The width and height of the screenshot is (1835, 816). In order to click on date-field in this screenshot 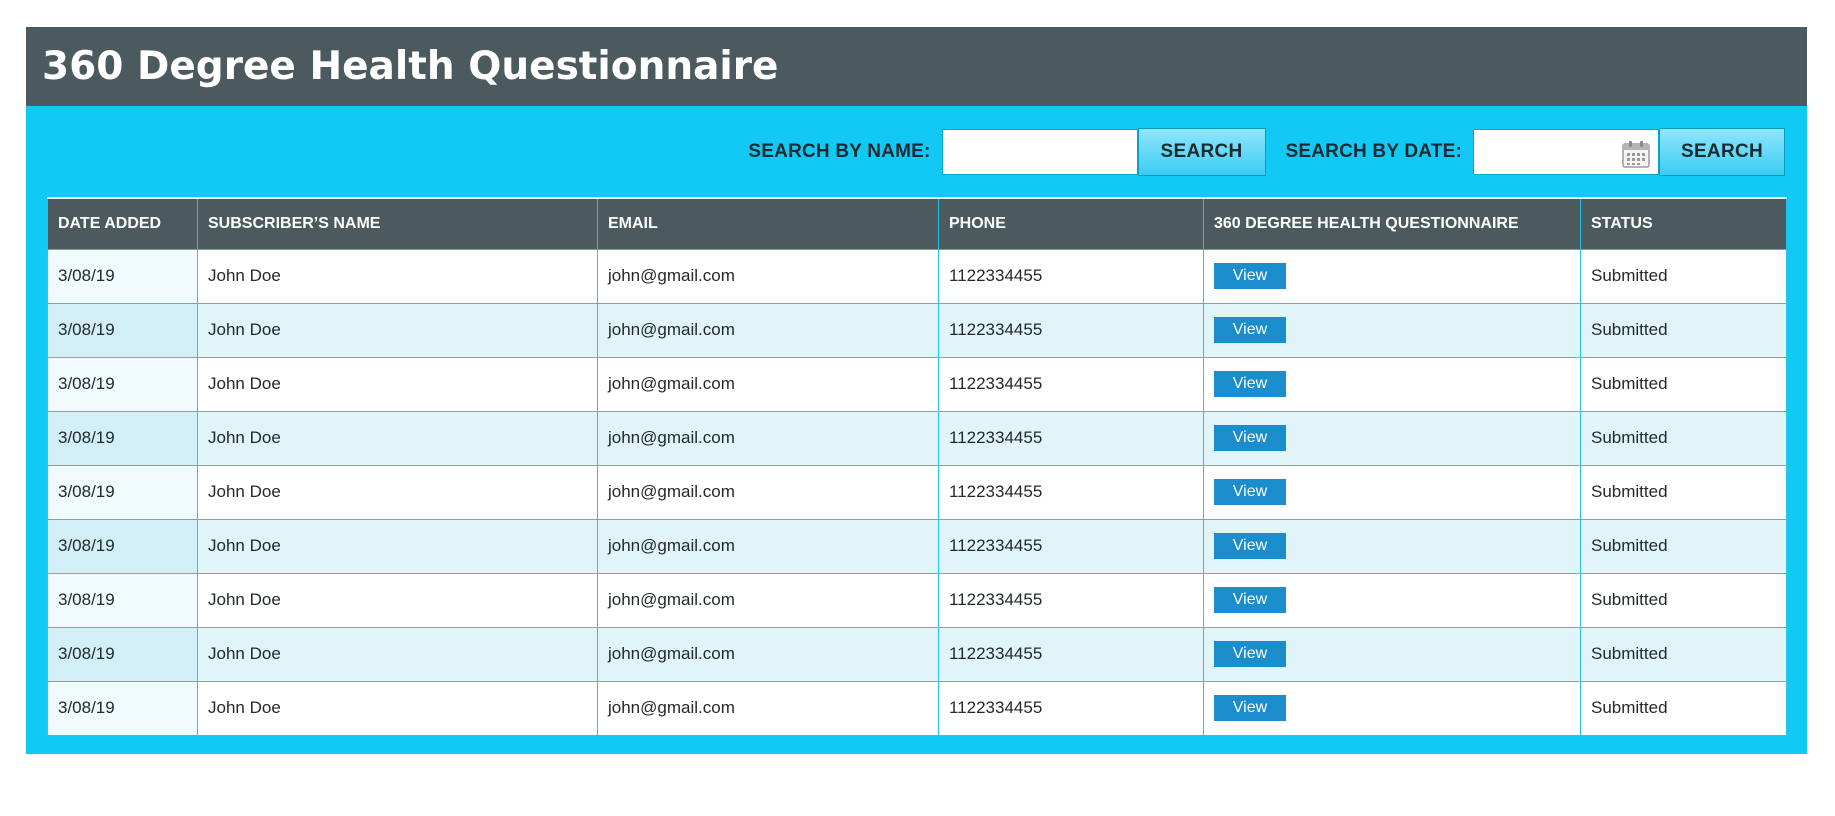, I will do `click(1566, 152)`.